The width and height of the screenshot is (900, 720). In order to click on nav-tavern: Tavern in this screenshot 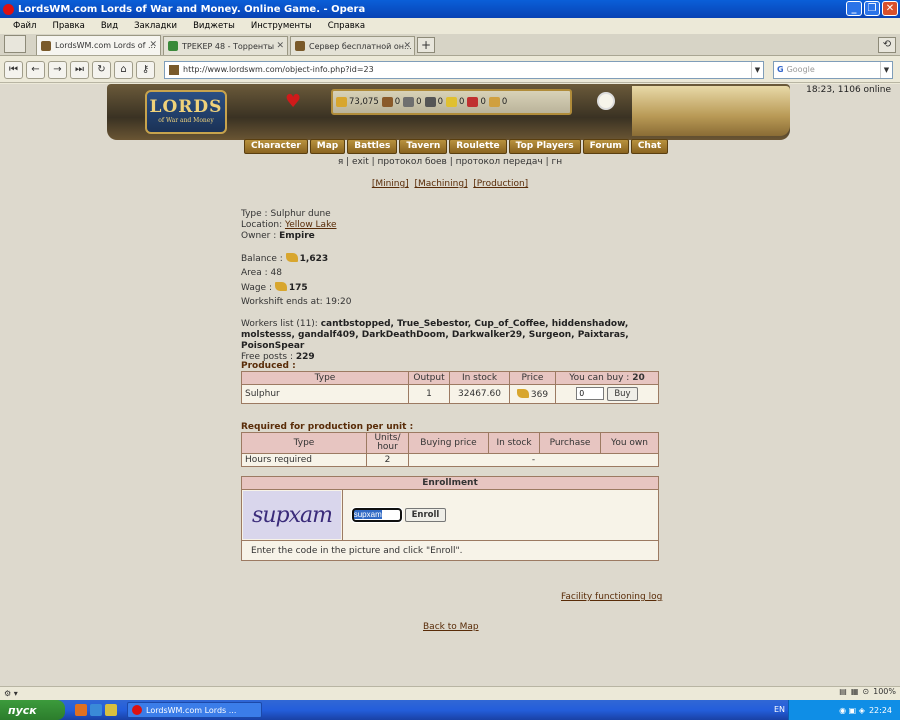, I will do `click(423, 146)`.